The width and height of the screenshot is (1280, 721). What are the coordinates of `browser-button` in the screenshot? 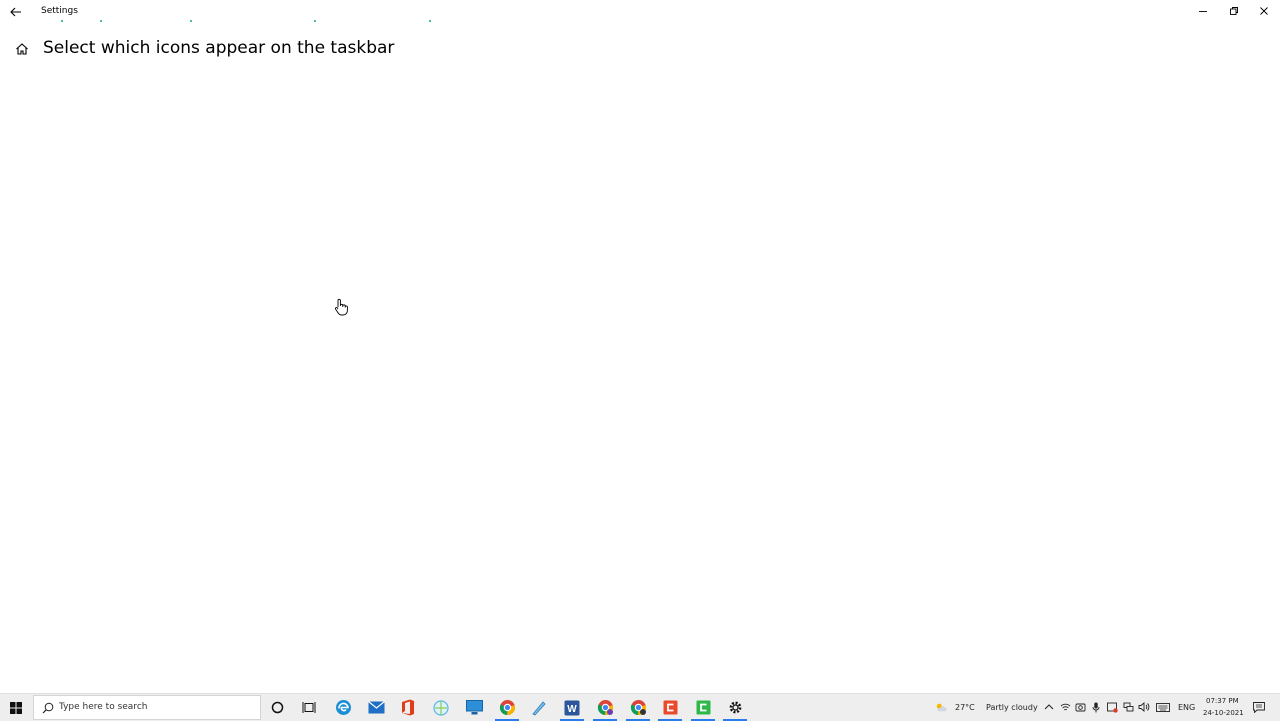 It's located at (441, 707).